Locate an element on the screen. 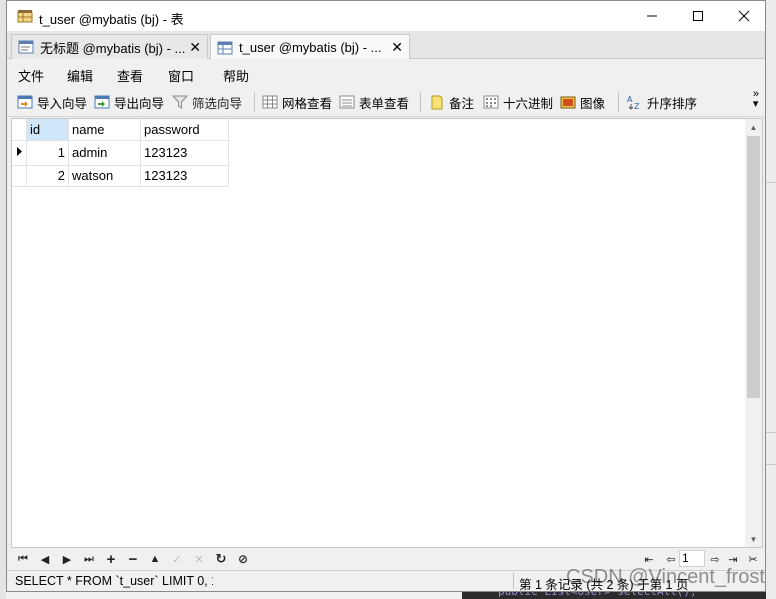  current-row-arrow-icon is located at coordinates (19, 151).